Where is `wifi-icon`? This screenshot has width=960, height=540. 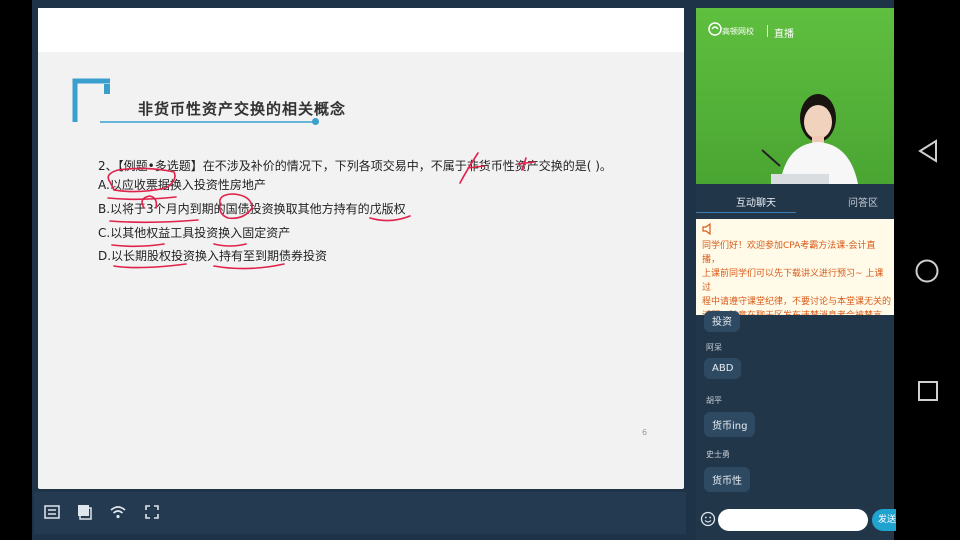 wifi-icon is located at coordinates (118, 512).